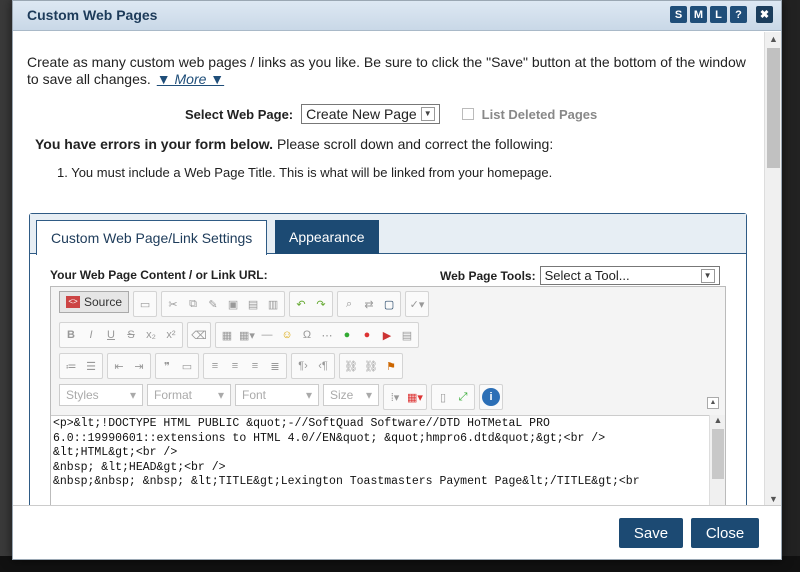  What do you see at coordinates (301, 304) in the screenshot?
I see `undo-icon: ↶` at bounding box center [301, 304].